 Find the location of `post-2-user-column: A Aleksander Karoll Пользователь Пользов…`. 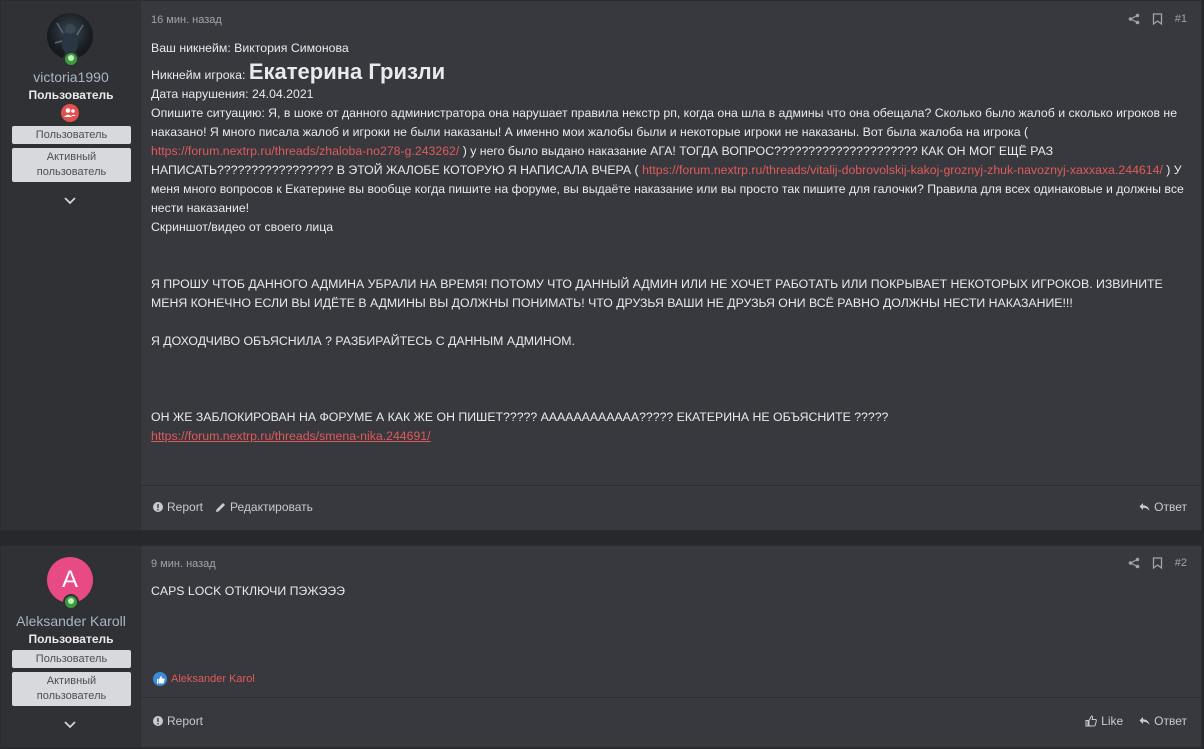

post-2-user-column: A Aleksander Karoll Пользователь Пользов… is located at coordinates (71, 646).